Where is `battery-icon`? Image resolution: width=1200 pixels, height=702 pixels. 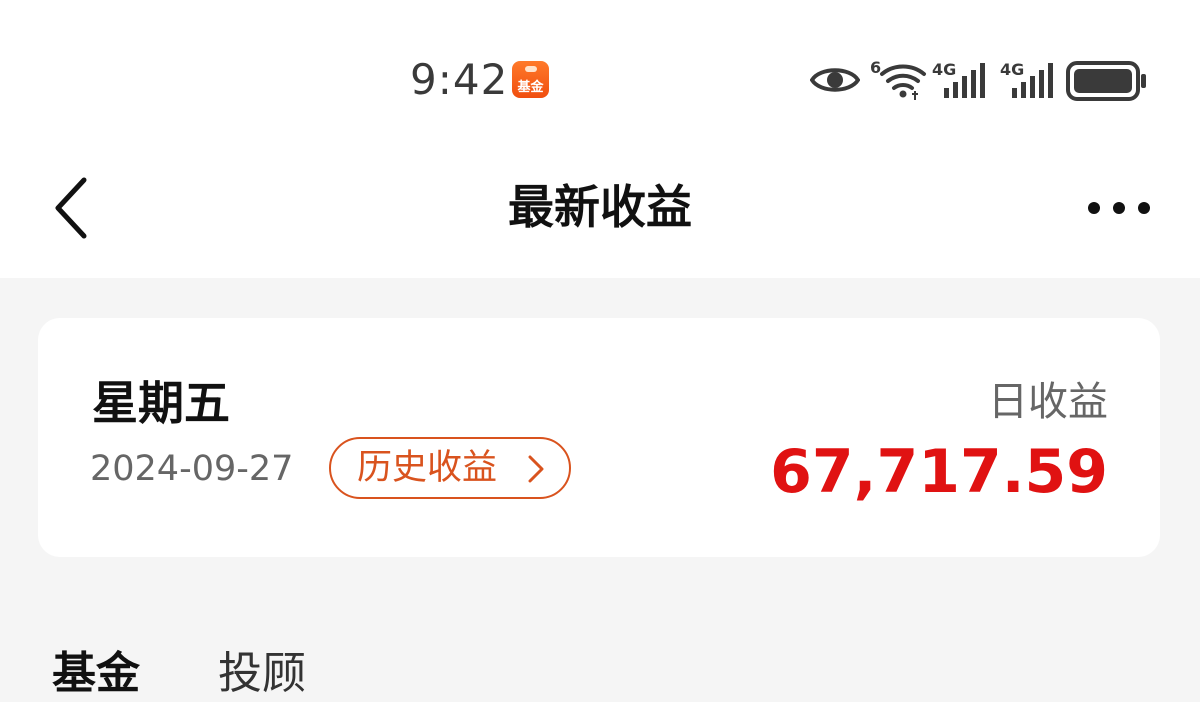
battery-icon is located at coordinates (1106, 81).